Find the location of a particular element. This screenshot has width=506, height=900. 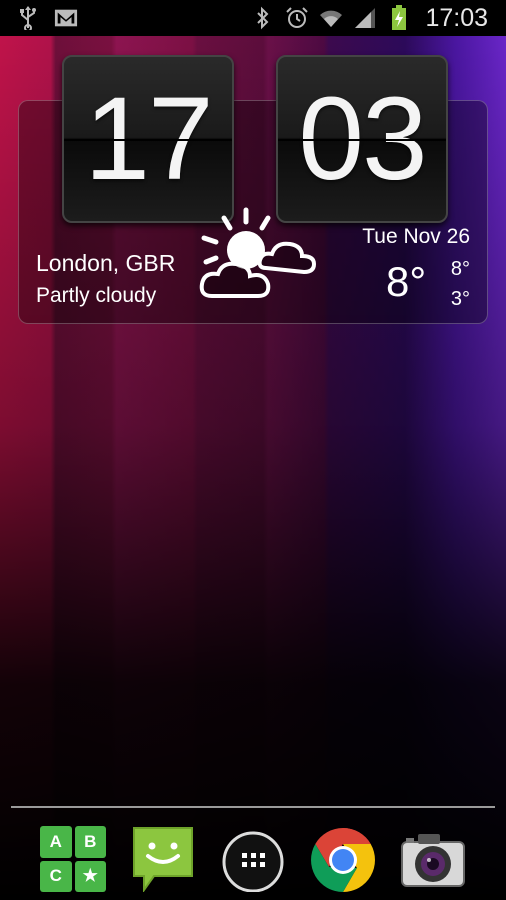

weather-condition: Partly cloudy is located at coordinates (96, 295).